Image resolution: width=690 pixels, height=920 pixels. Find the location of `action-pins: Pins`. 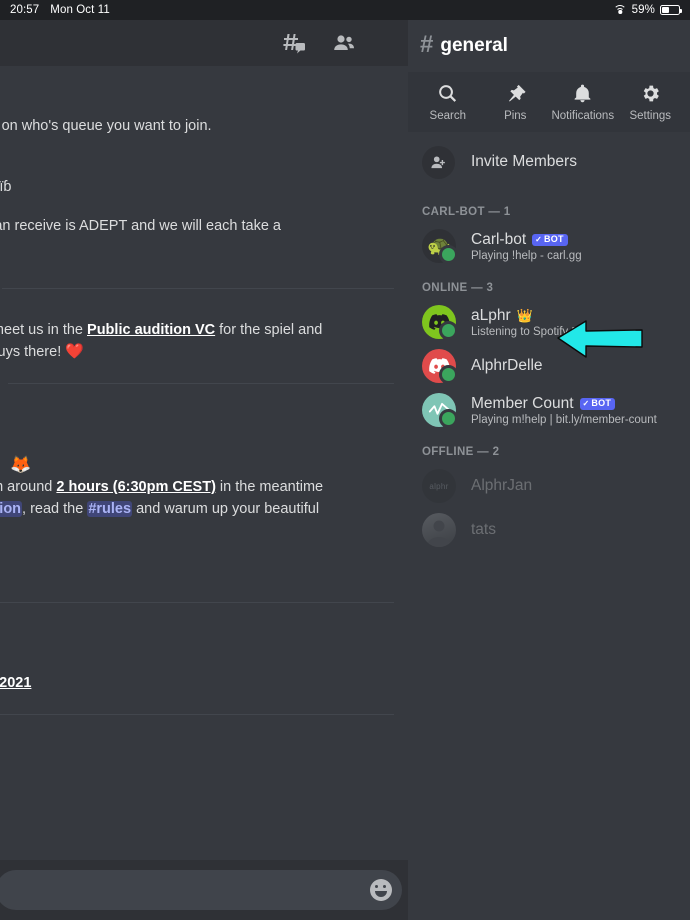

action-pins: Pins is located at coordinates (515, 102).